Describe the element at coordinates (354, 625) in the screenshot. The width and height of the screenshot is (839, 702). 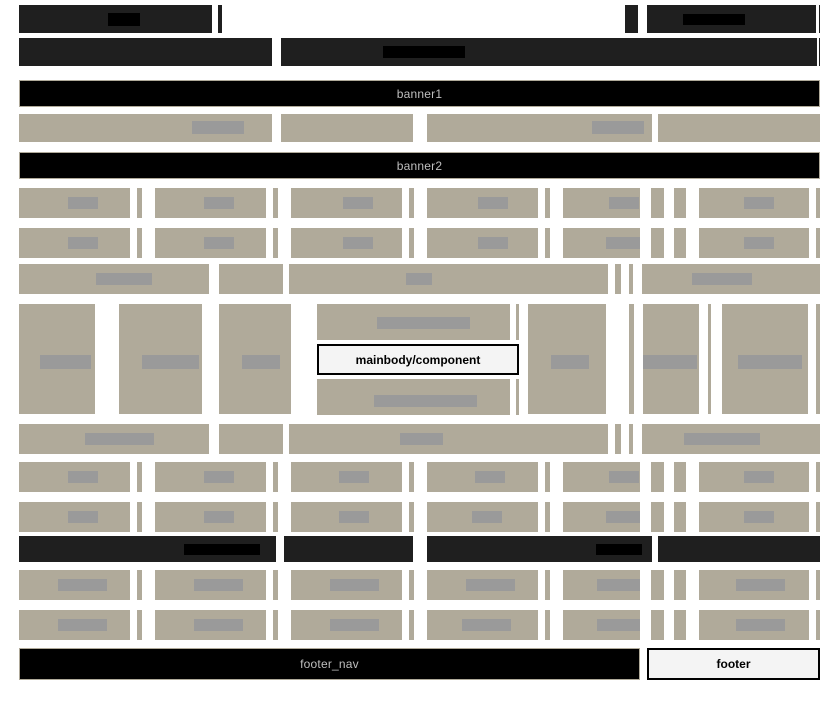
I see `grid-chip-r6c3` at that location.